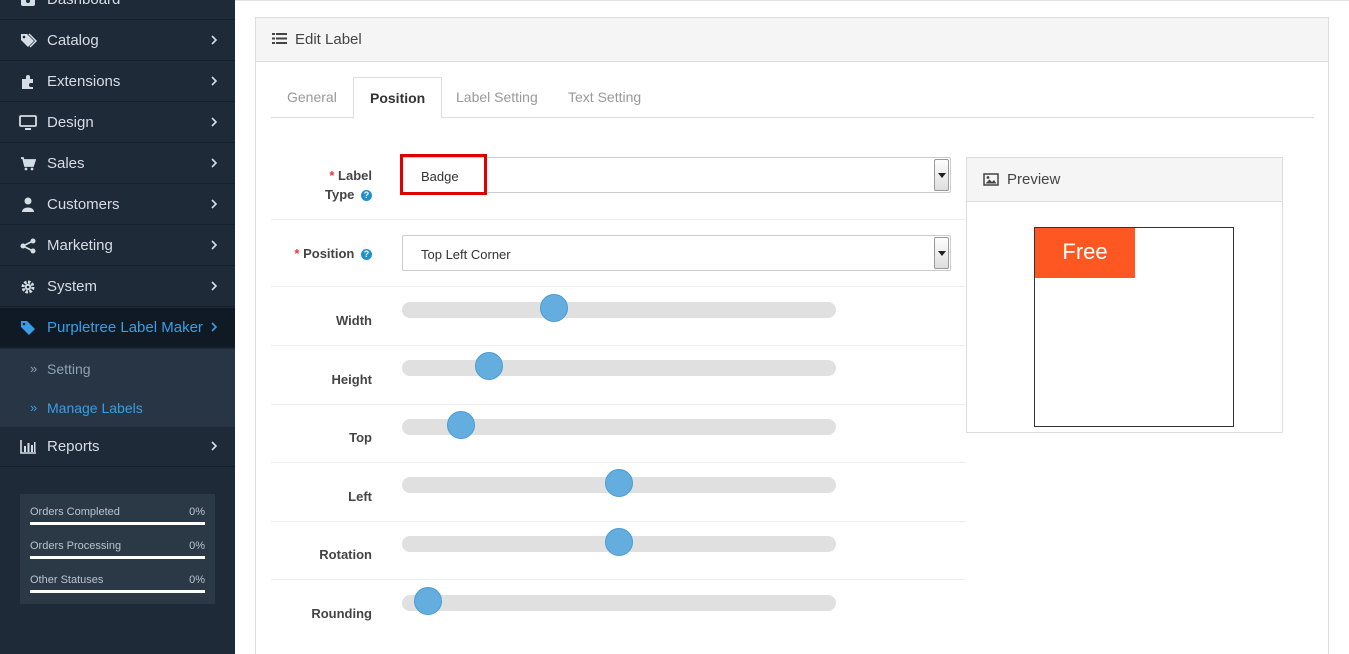  Describe the element at coordinates (28, 122) in the screenshot. I see `desktop-icon` at that location.